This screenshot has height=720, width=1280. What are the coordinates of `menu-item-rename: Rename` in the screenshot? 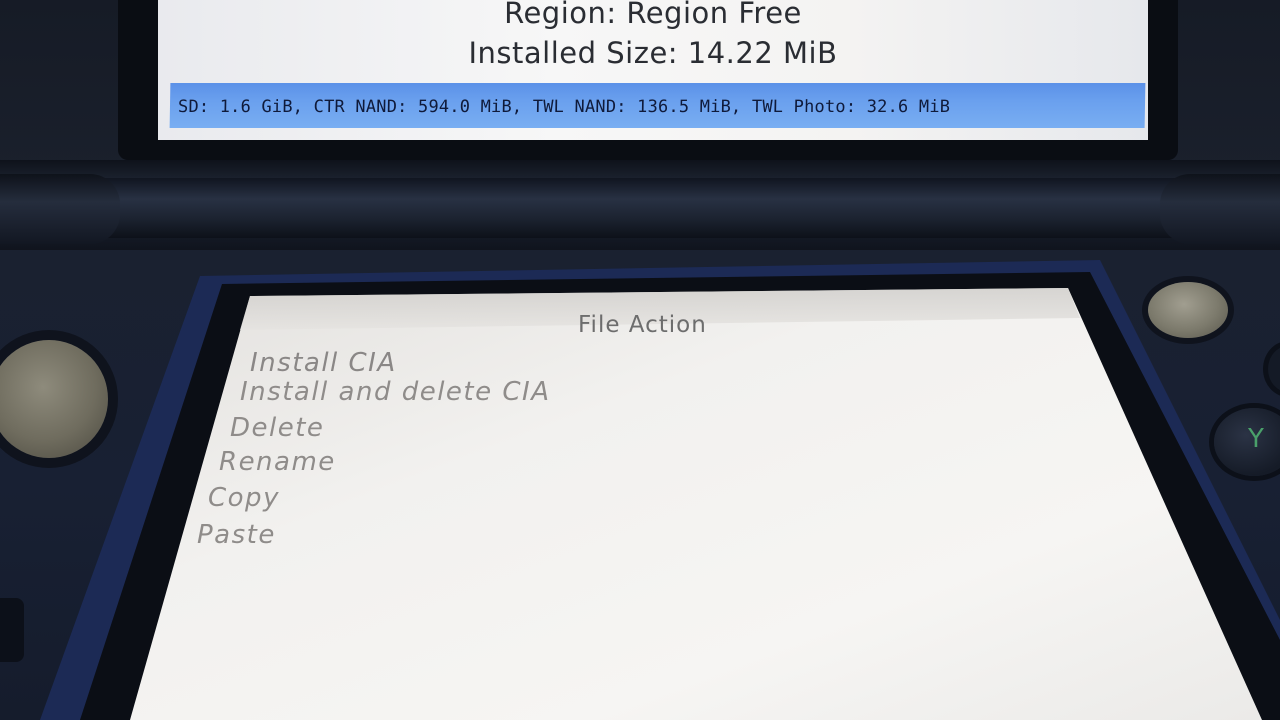 It's located at (277, 462).